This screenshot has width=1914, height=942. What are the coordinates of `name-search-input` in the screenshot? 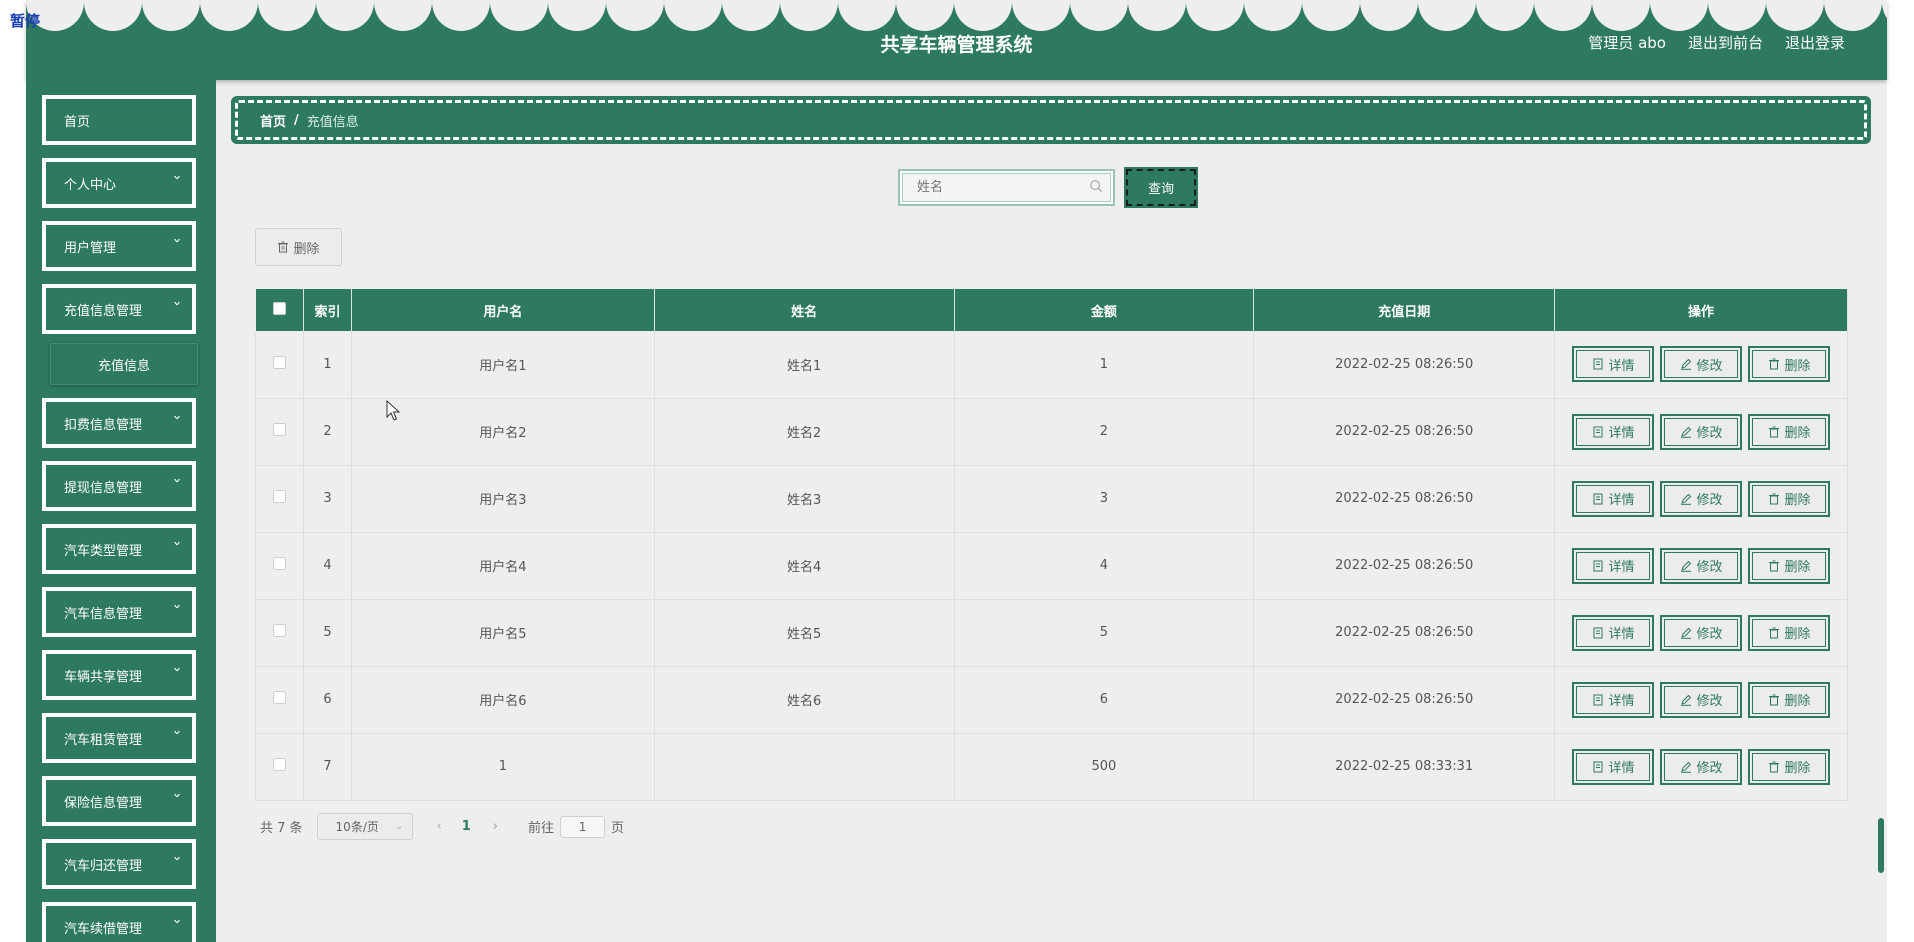 It's located at (1006, 187).